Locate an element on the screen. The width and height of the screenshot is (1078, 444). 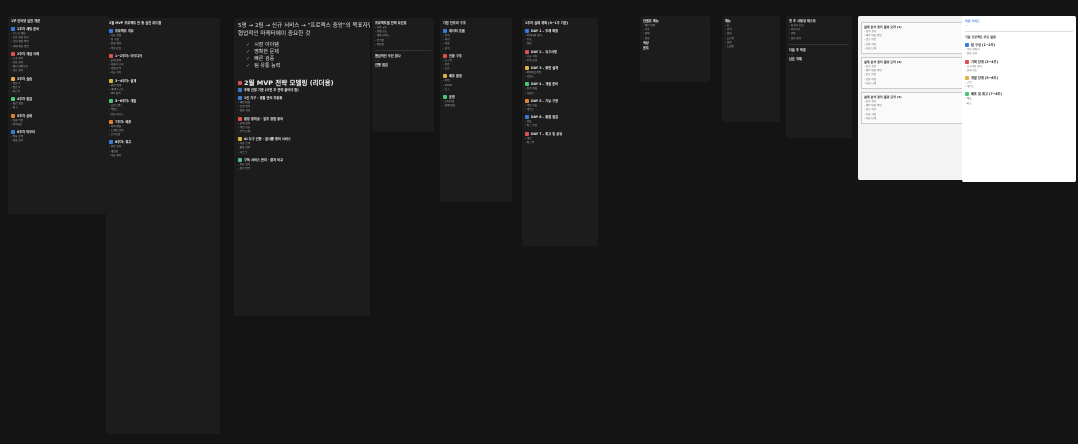
col2-title: 2월 MVP 프로젝트 전 총 실전 로드맵 is located at coordinates (135, 23).